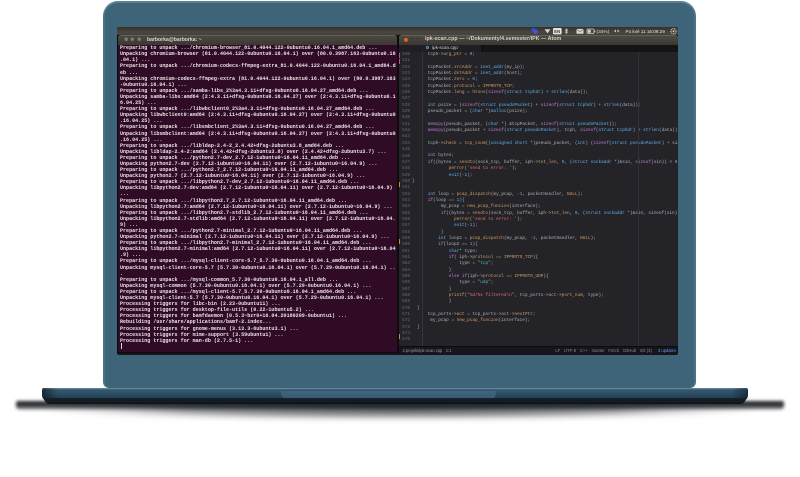 The height and width of the screenshot is (477, 800). What do you see at coordinates (603, 32) in the screenshot?
I see `svg-text: (34%)` at bounding box center [603, 32].